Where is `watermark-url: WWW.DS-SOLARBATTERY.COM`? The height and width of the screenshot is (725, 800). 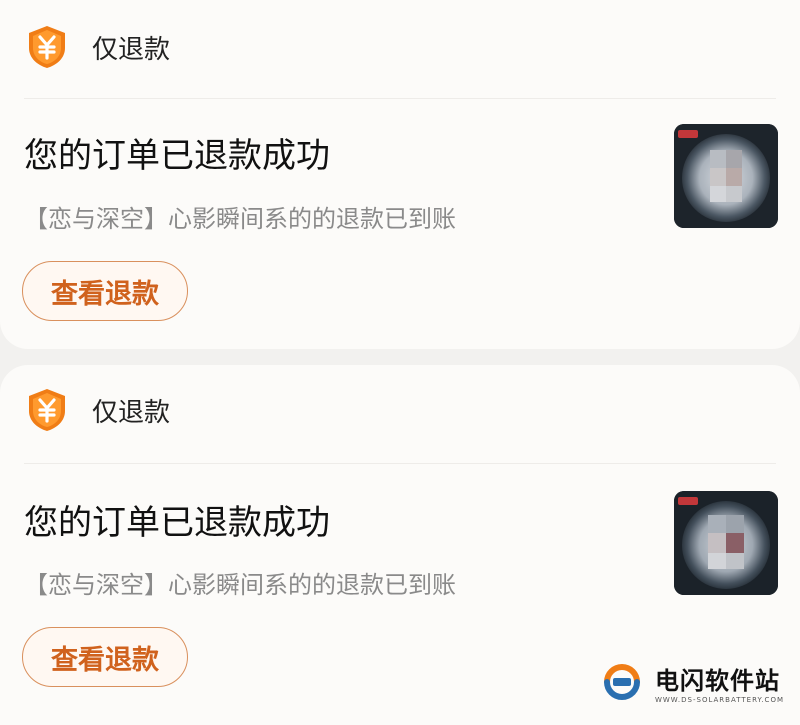
watermark-url: WWW.DS-SOLARBATTERY.COM is located at coordinates (719, 699).